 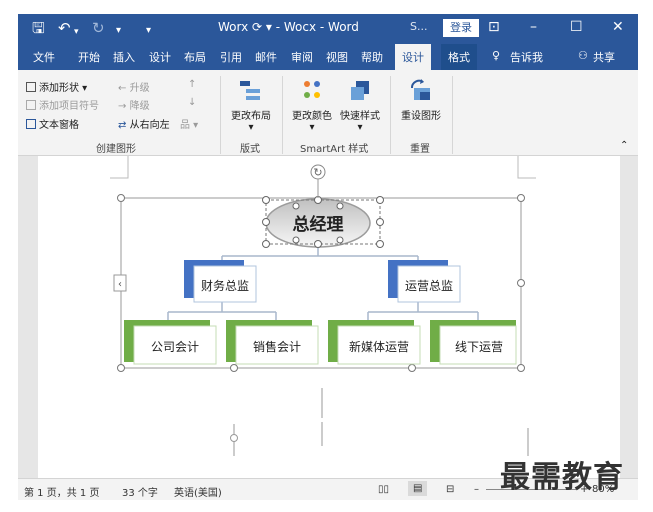 What do you see at coordinates (120, 284) in the screenshot?
I see `chevron-left-icon: ‹` at bounding box center [120, 284].